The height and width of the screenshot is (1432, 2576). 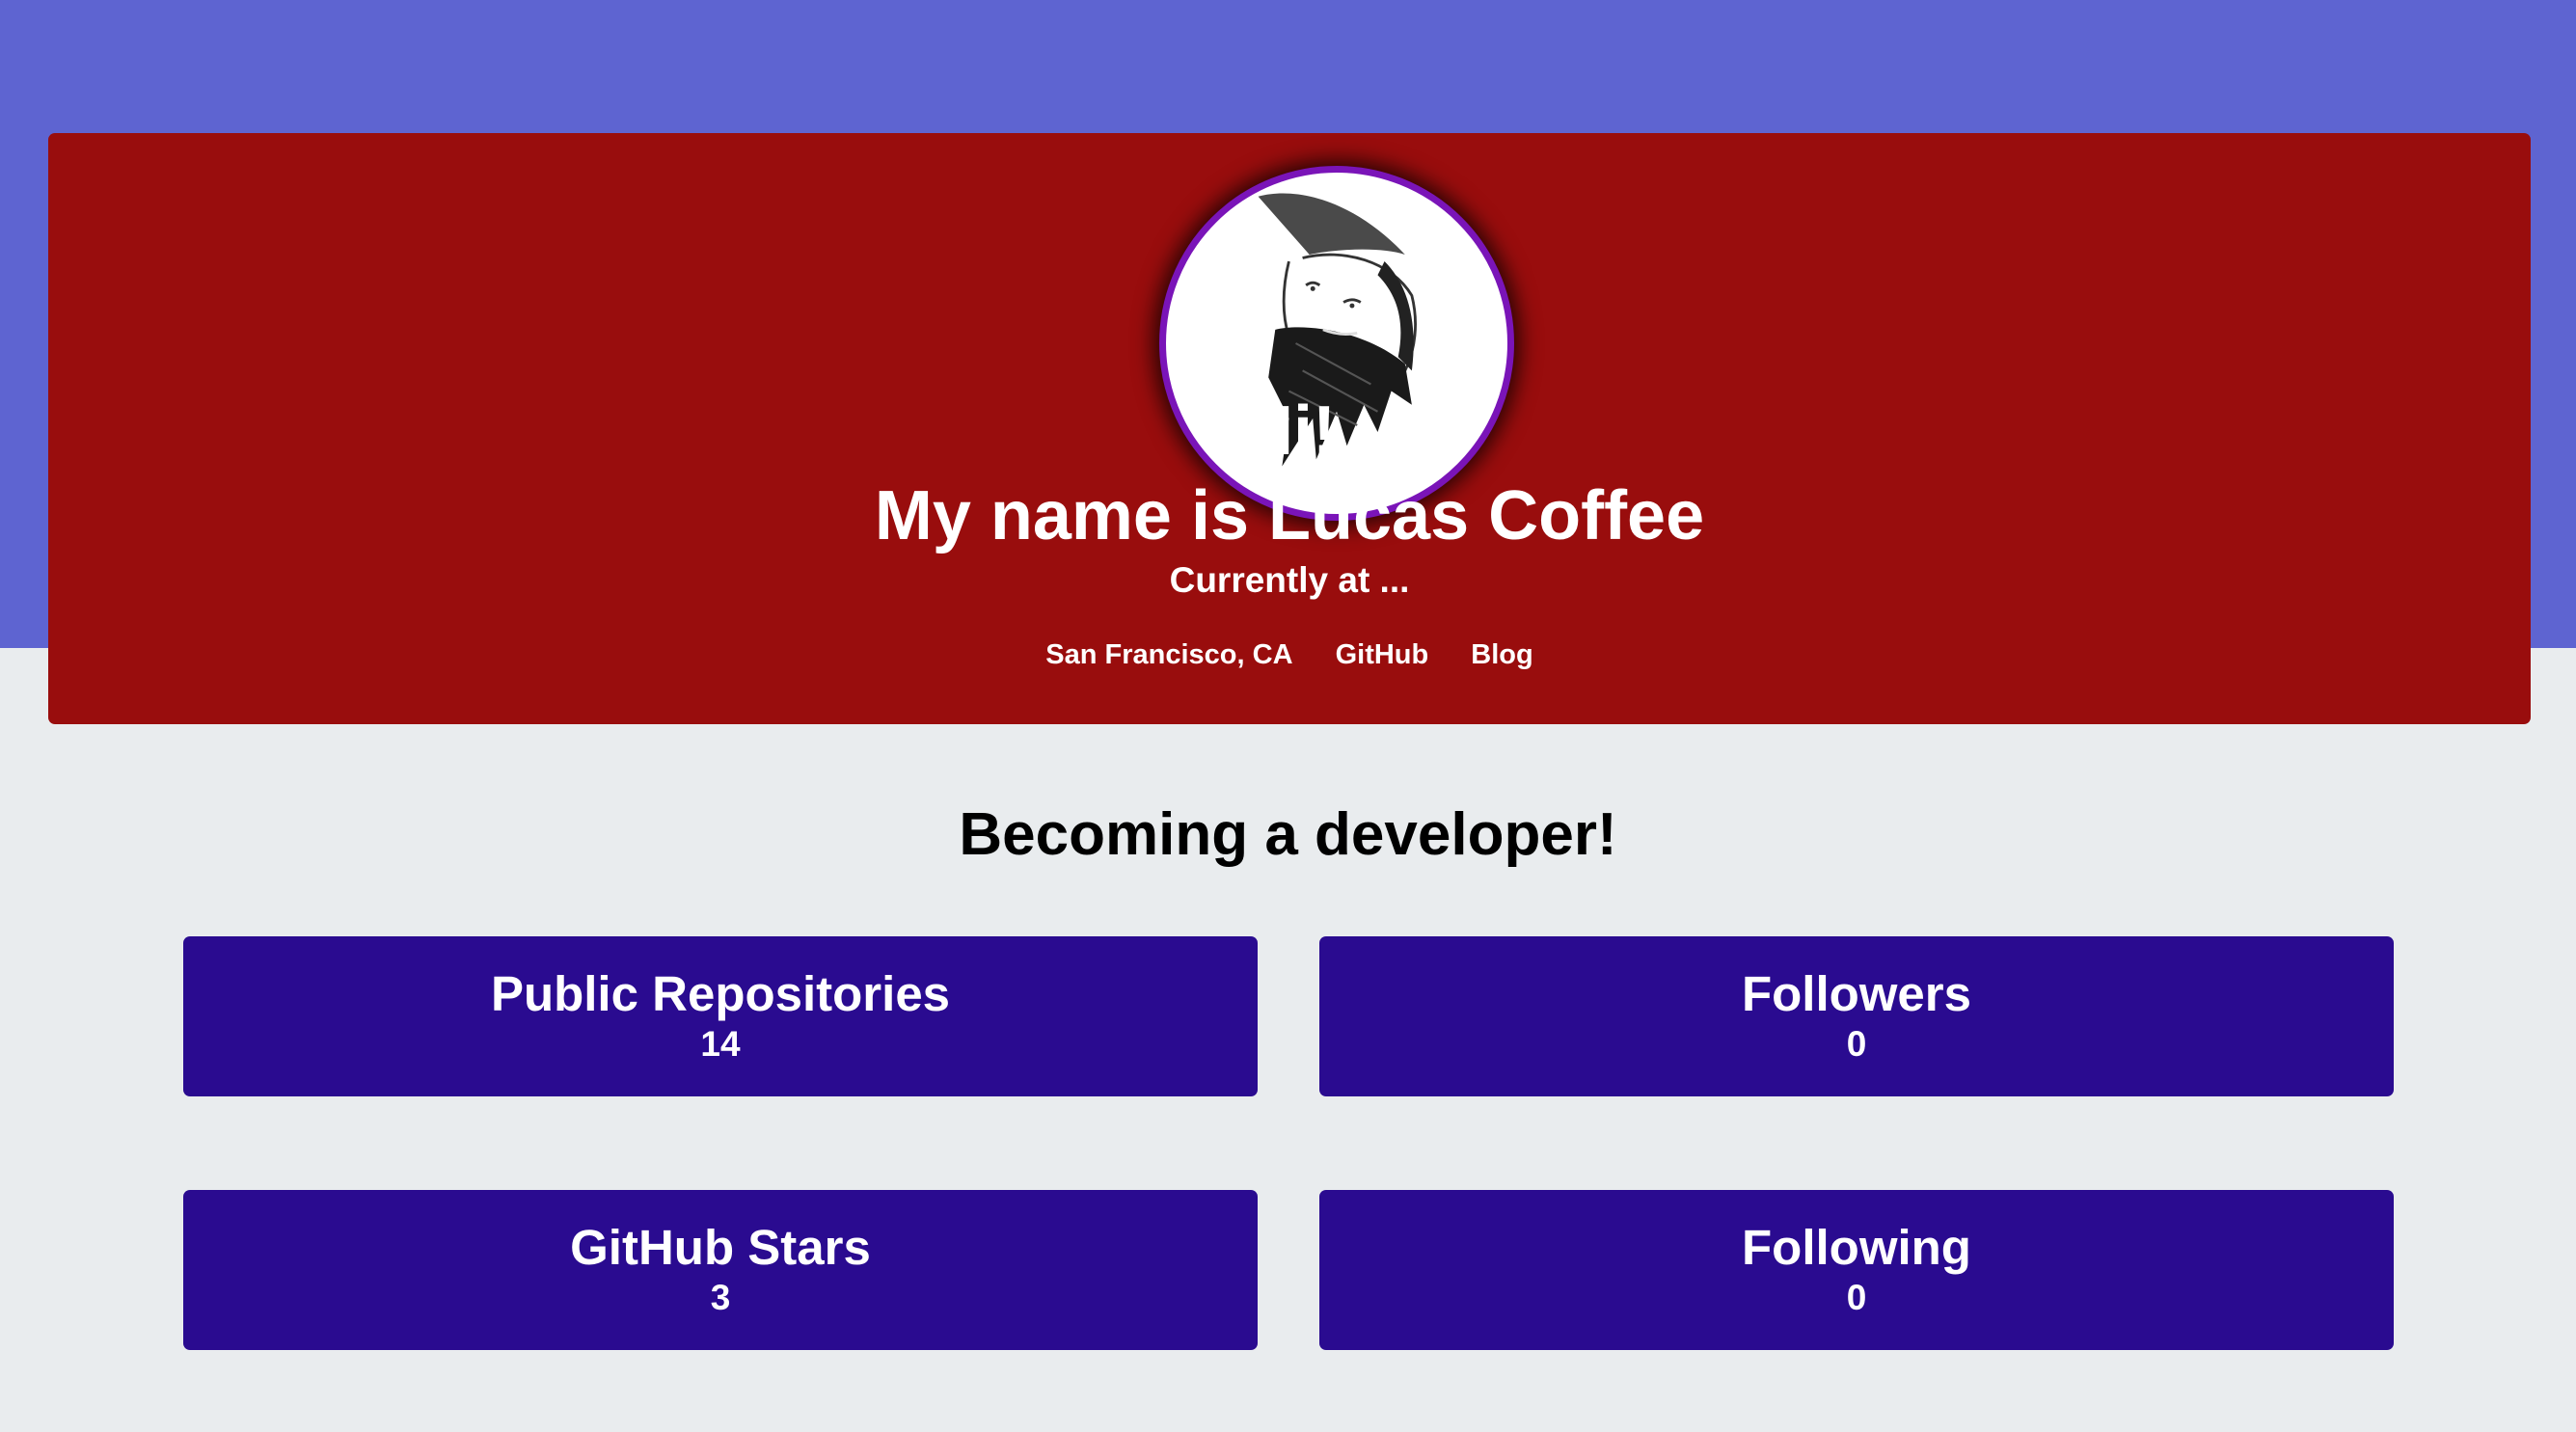 I want to click on stat-value: 3, so click(x=720, y=1298).